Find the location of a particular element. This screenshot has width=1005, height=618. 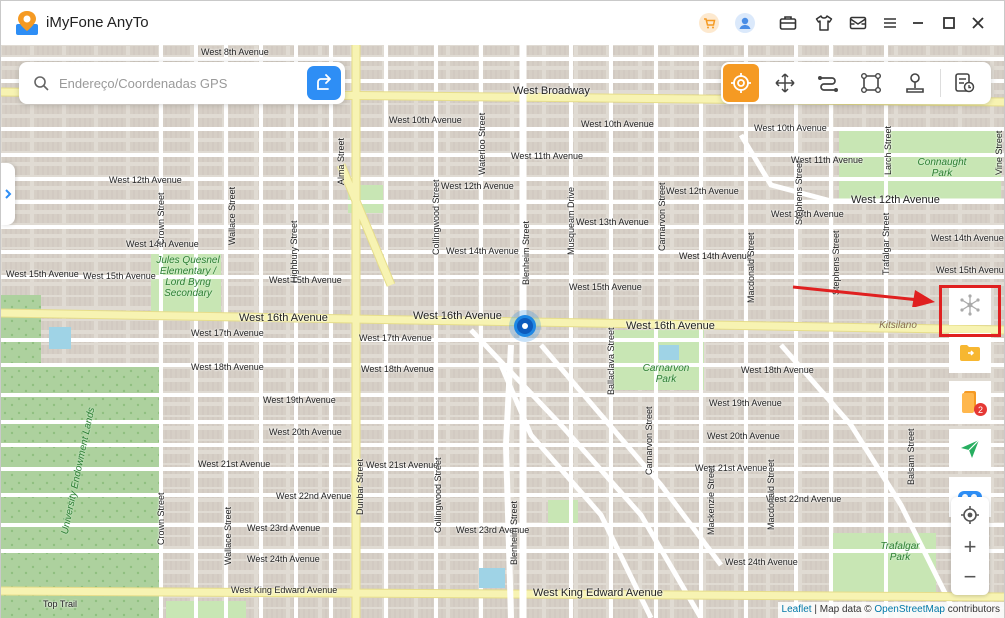

app-logo-icon is located at coordinates (27, 23).